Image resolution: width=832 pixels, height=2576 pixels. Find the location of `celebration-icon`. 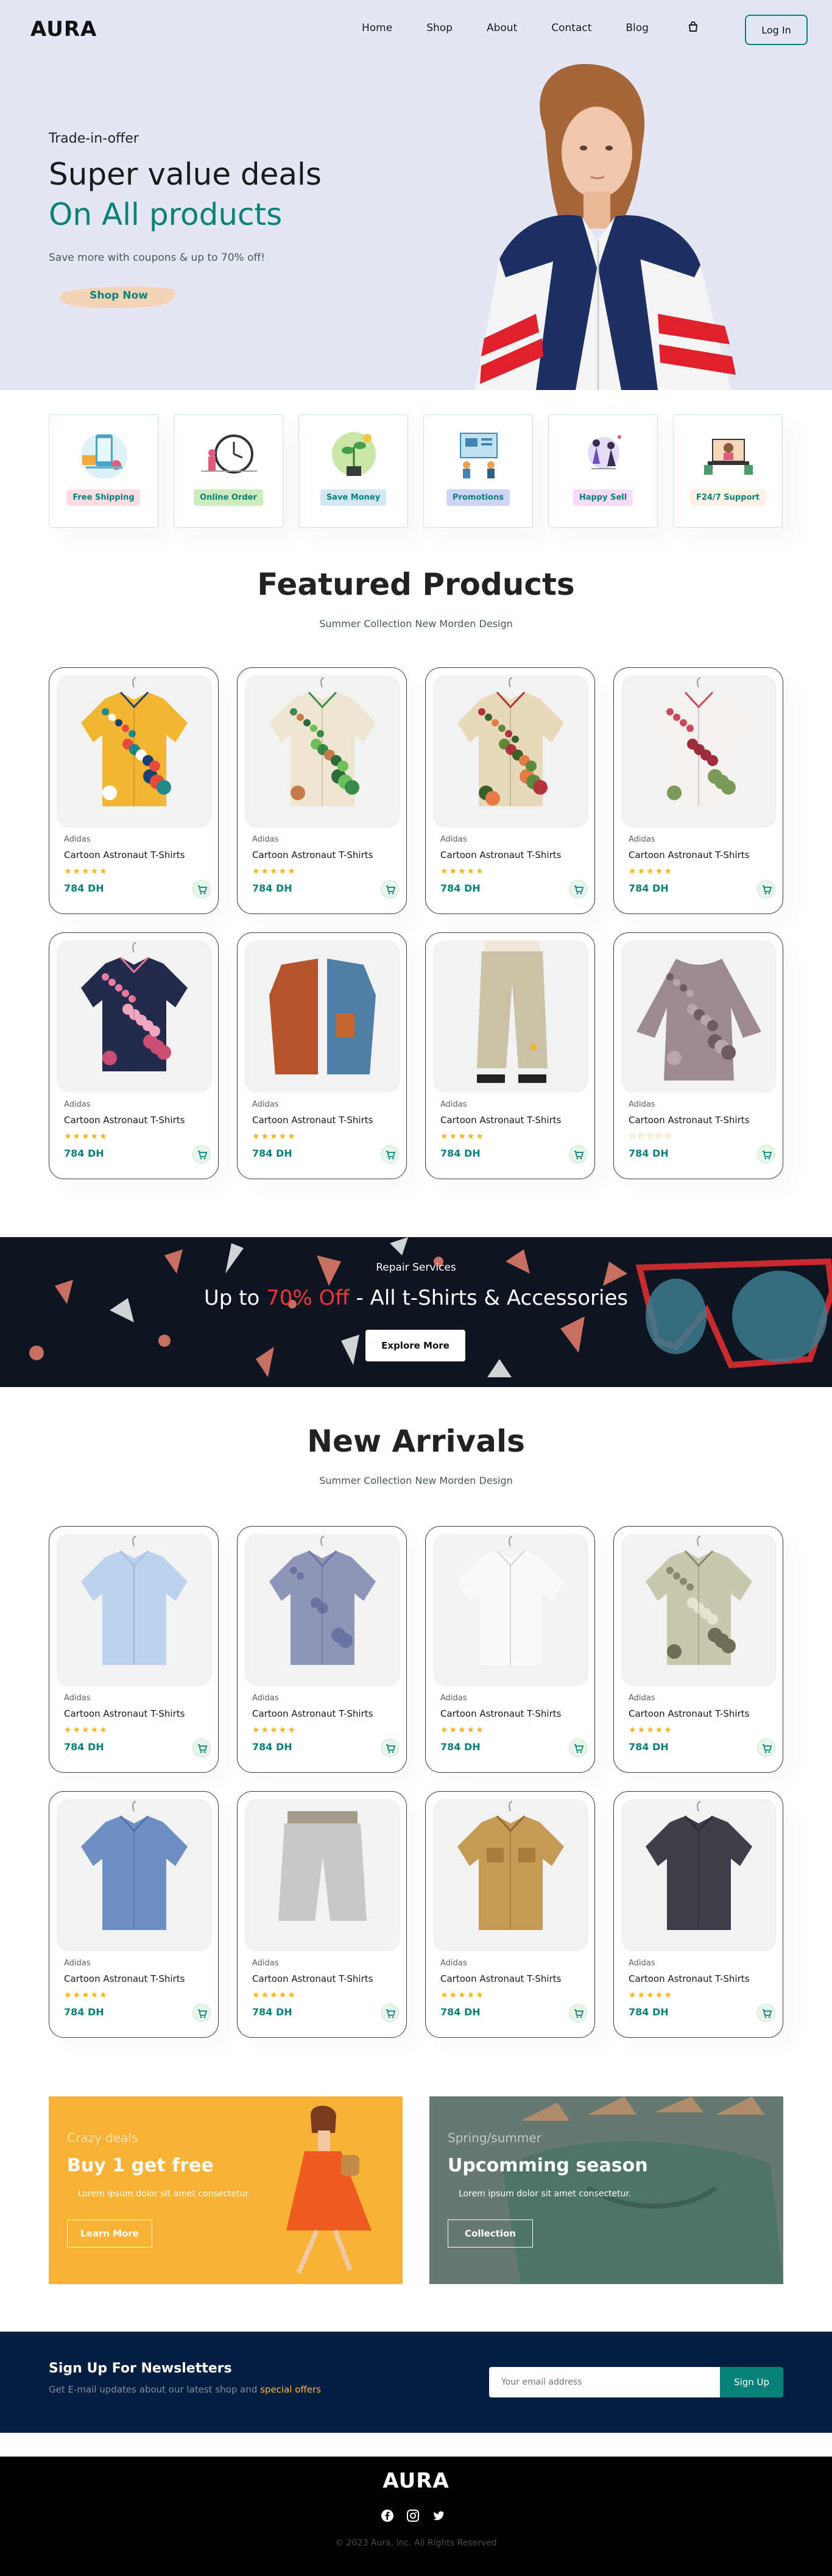

celebration-icon is located at coordinates (604, 452).